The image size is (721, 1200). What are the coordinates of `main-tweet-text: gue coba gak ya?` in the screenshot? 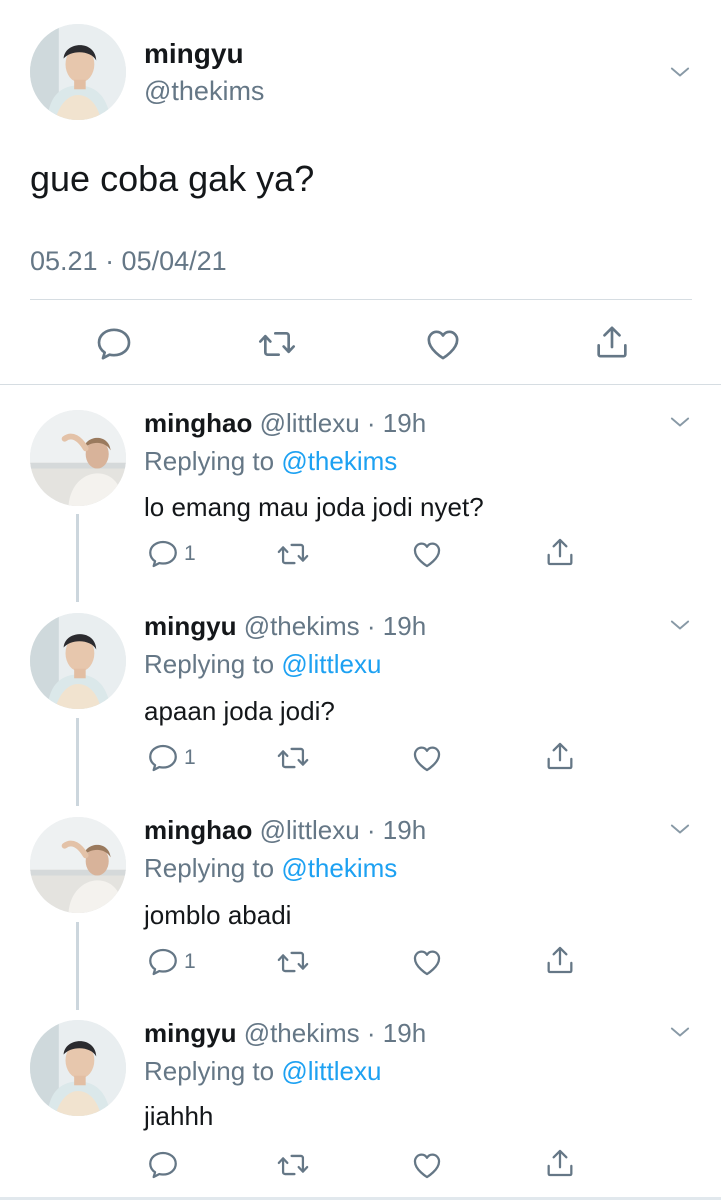 It's located at (172, 178).